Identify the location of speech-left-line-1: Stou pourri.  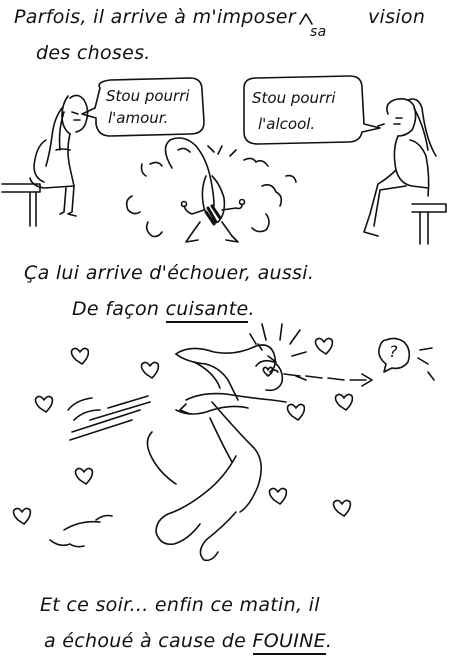
(148, 96).